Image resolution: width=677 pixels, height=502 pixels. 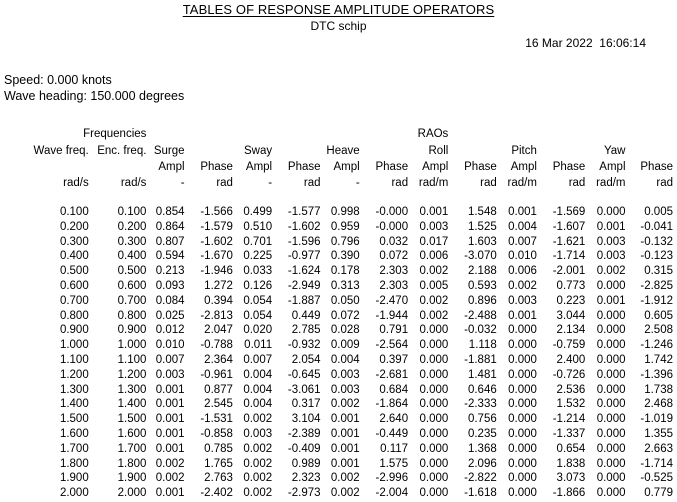 What do you see at coordinates (664, 183) in the screenshot?
I see `unit-yaw-phase: rad` at bounding box center [664, 183].